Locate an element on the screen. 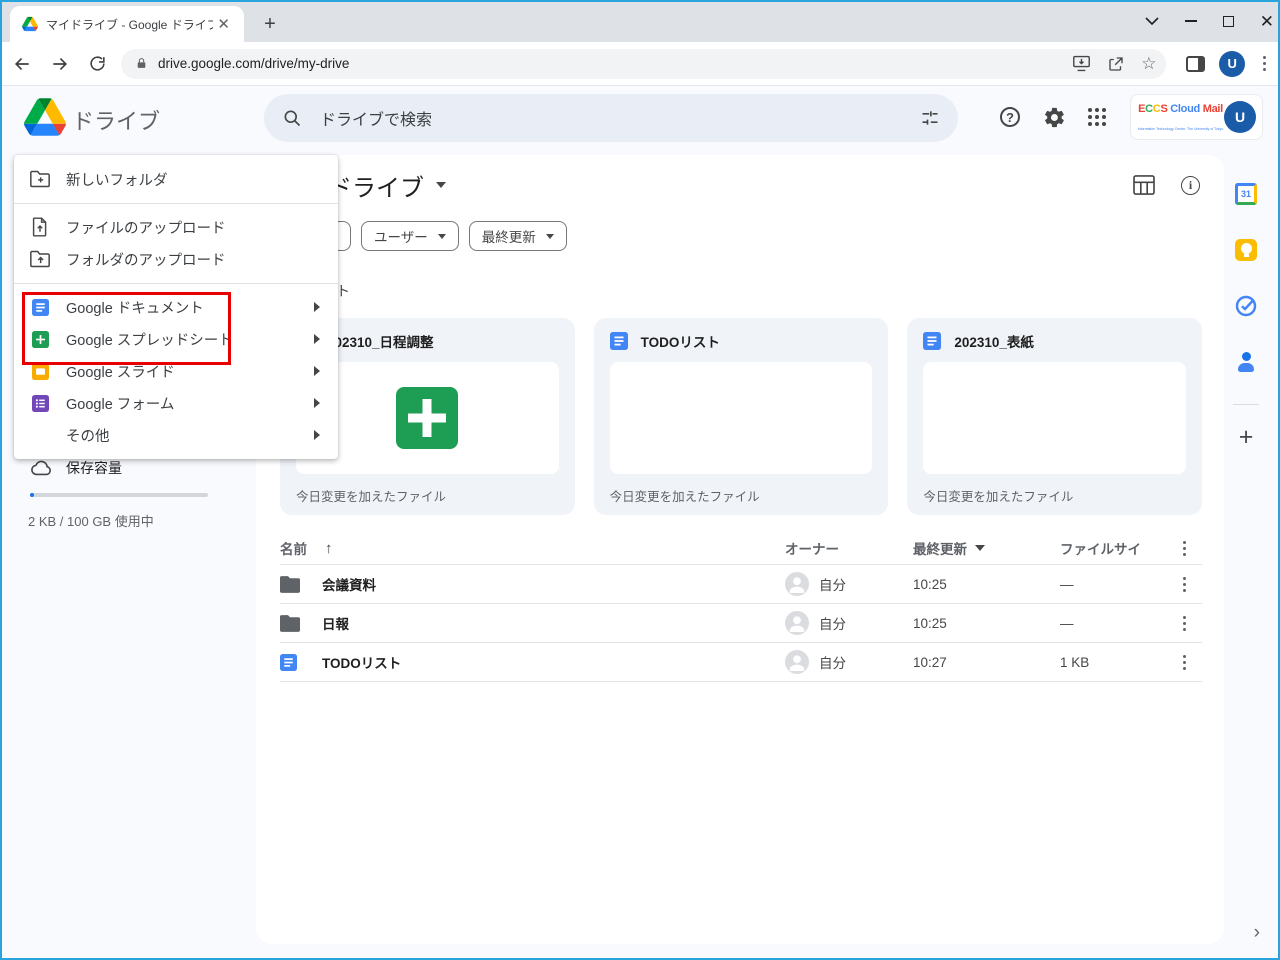 Image resolution: width=1280 pixels, height=960 pixels. side-panel: 31 + is located at coordinates (1246, 312).